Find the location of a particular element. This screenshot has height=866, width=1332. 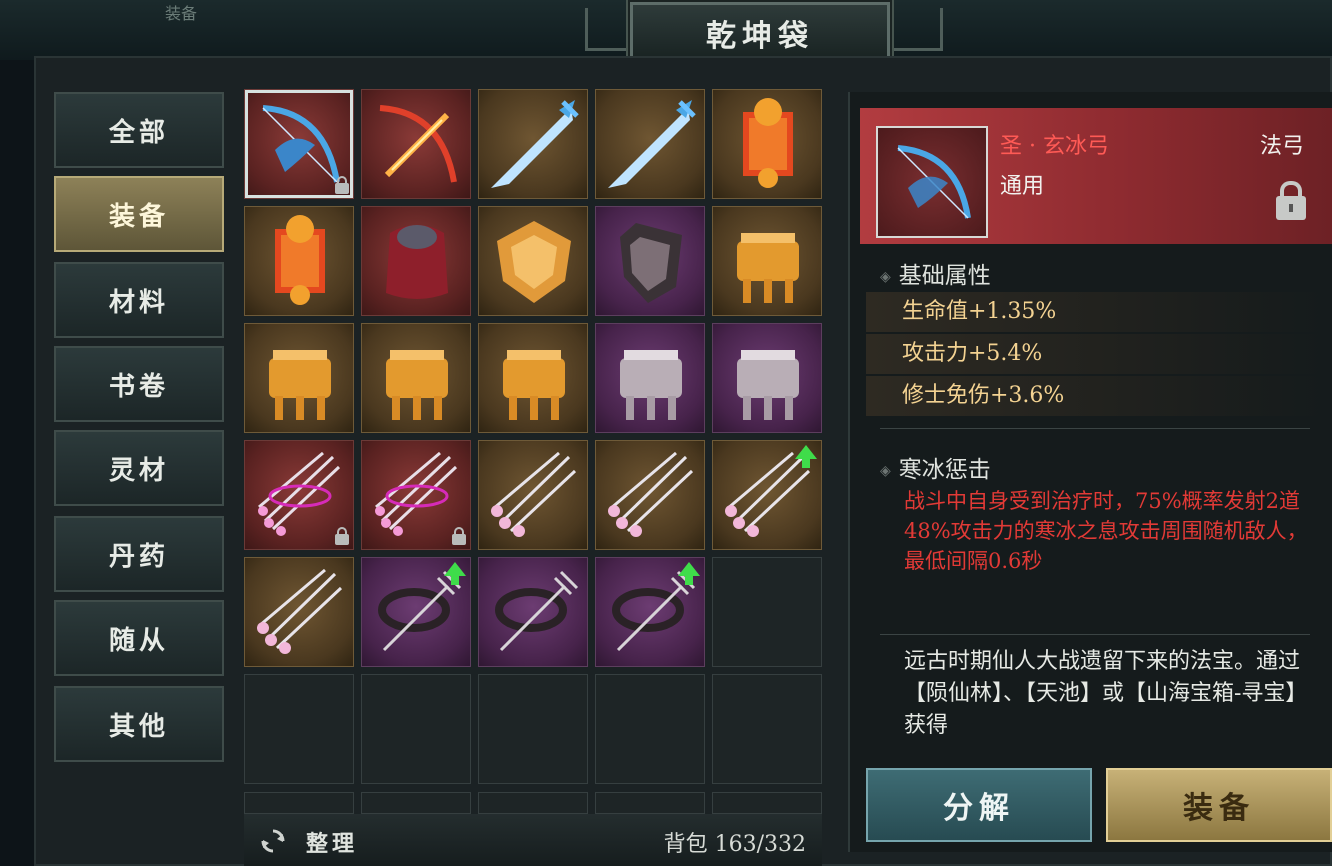

item-name: 圣 · 玄冰弓 is located at coordinates (1054, 146).